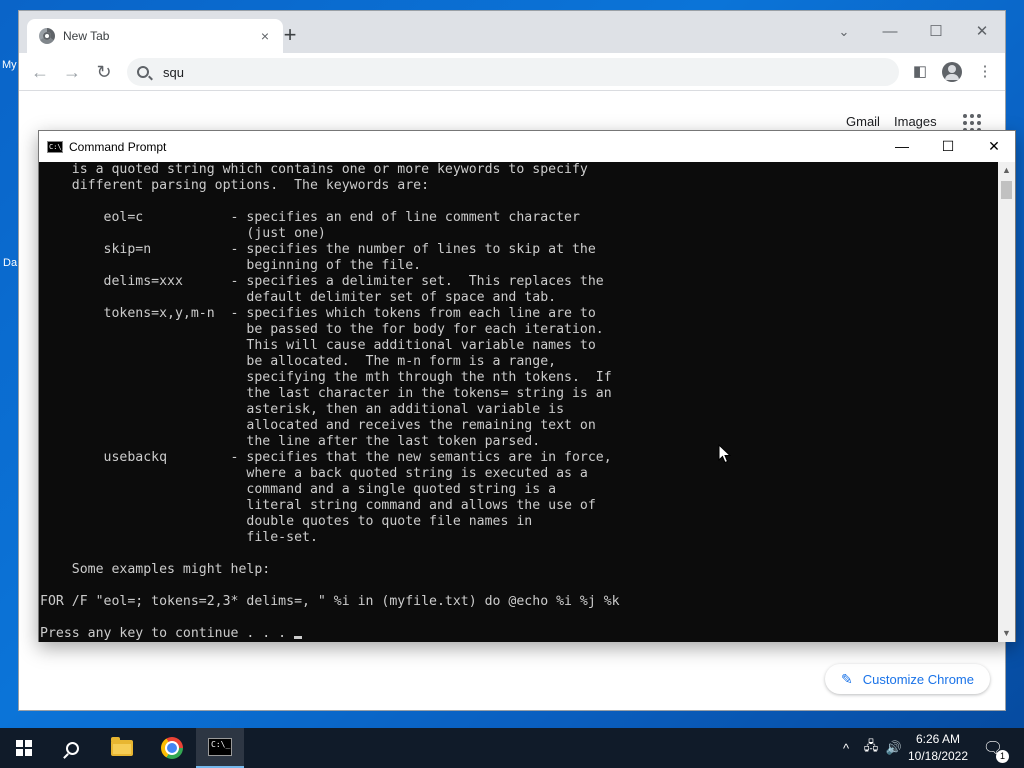 This screenshot has width=1024, height=768. I want to click on clock-time: 6:26 AM, so click(938, 739).